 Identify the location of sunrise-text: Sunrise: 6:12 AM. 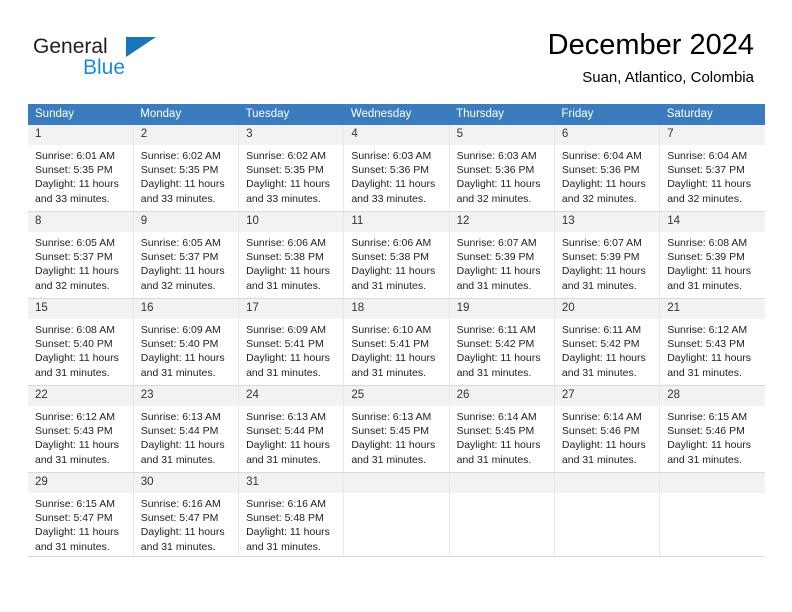
(75, 417).